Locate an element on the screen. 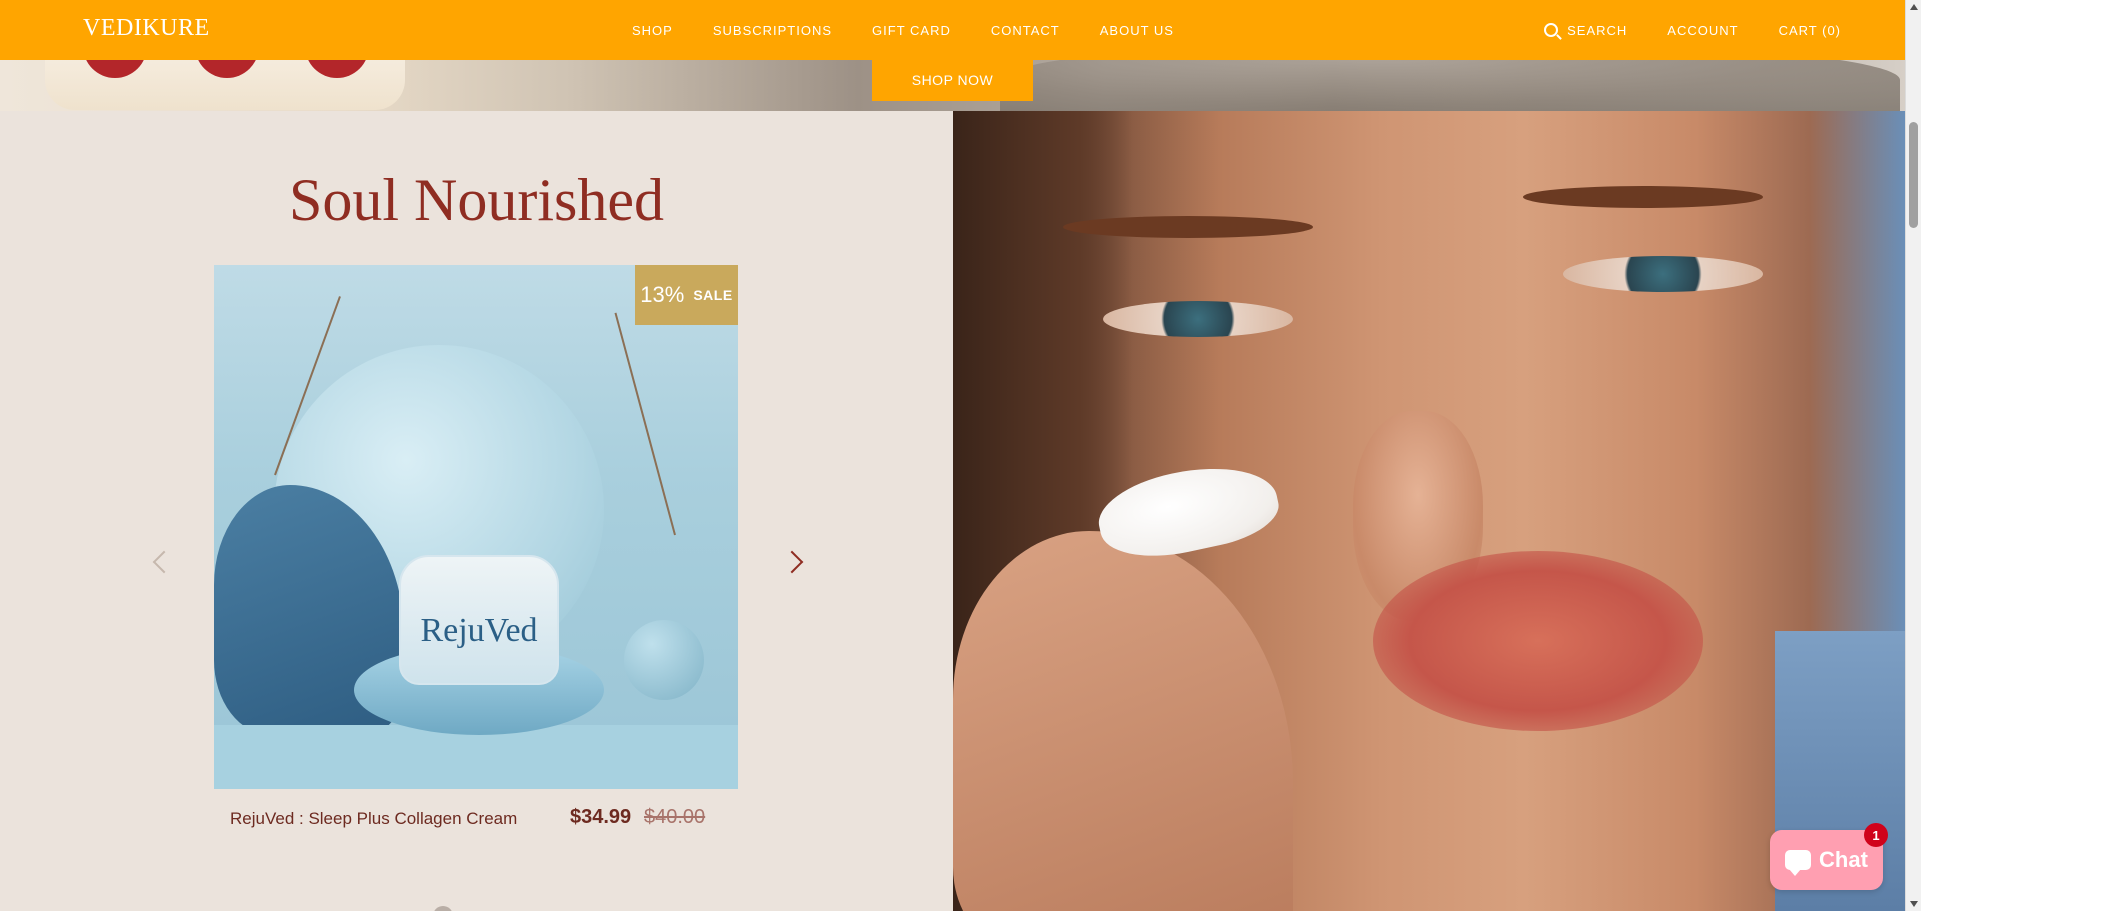 Image resolution: width=2105 pixels, height=911 pixels. backdrop-ball is located at coordinates (664, 660).